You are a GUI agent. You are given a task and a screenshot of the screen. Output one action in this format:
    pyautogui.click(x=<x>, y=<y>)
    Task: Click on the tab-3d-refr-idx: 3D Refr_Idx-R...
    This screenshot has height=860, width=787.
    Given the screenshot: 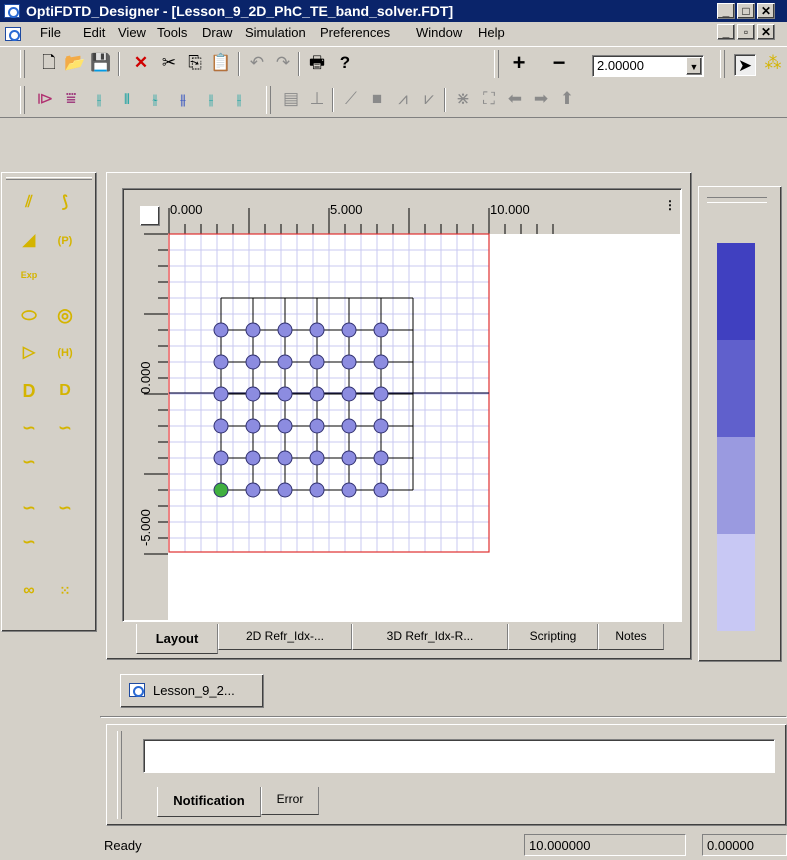 What is the action you would take?
    pyautogui.click(x=430, y=637)
    